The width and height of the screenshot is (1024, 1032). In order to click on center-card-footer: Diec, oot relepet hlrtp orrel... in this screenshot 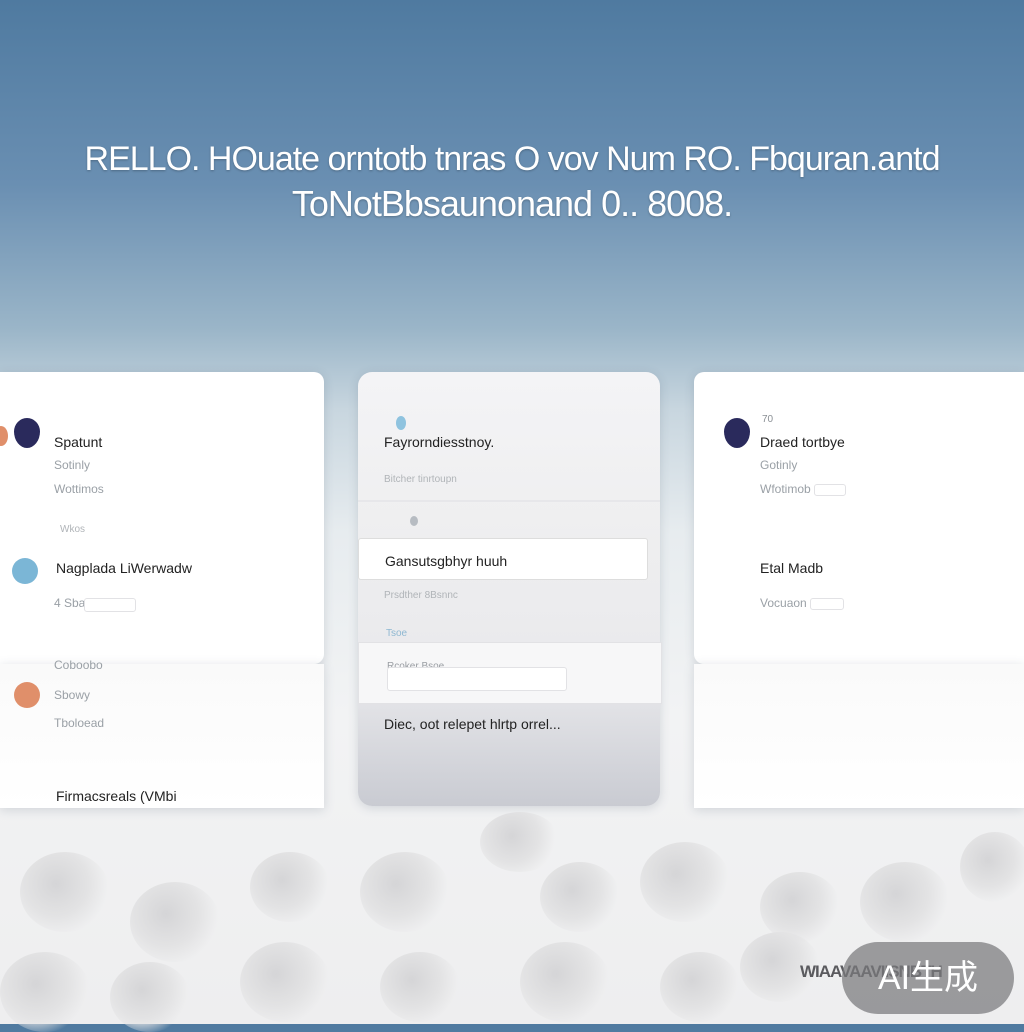, I will do `click(472, 724)`.